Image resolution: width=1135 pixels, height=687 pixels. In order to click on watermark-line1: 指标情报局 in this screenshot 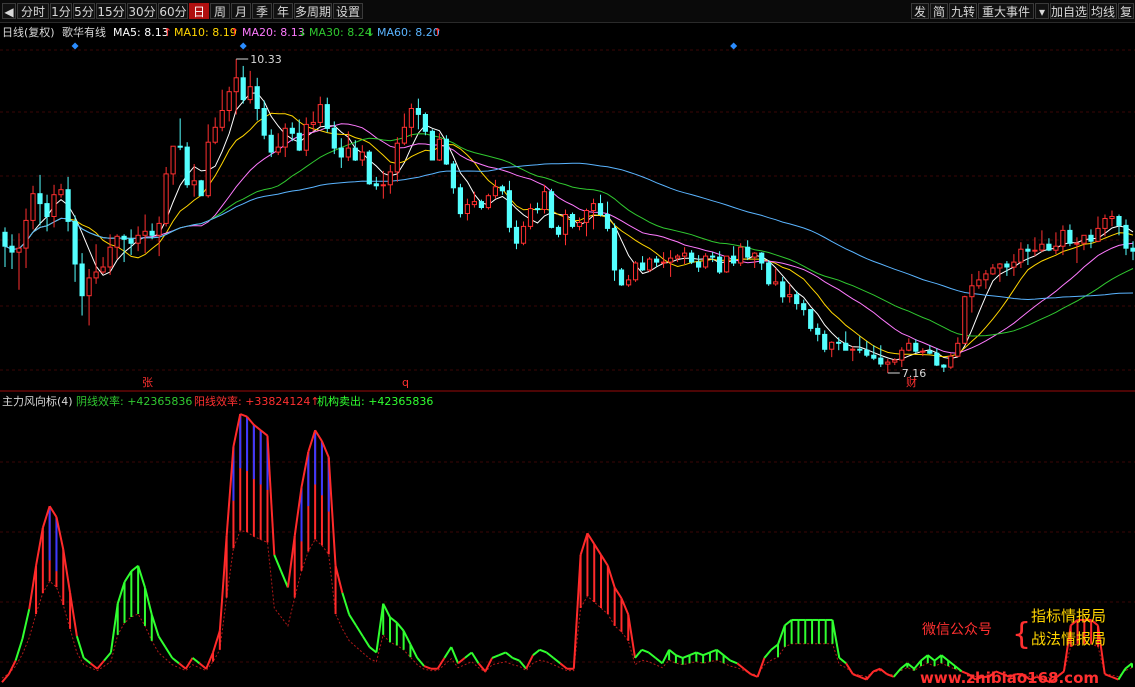, I will do `click(1068, 616)`.